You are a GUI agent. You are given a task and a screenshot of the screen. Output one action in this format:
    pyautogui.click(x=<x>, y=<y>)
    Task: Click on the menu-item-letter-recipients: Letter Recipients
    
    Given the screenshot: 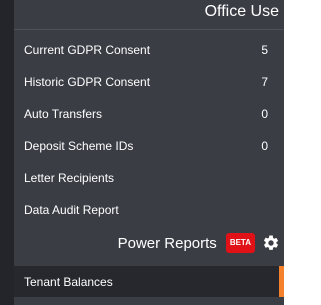 What is the action you would take?
    pyautogui.click(x=149, y=178)
    